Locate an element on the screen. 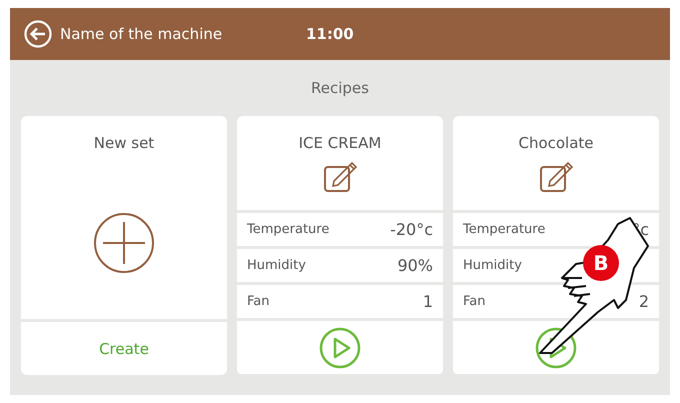 The image size is (680, 403). create-button: Create is located at coordinates (124, 349).